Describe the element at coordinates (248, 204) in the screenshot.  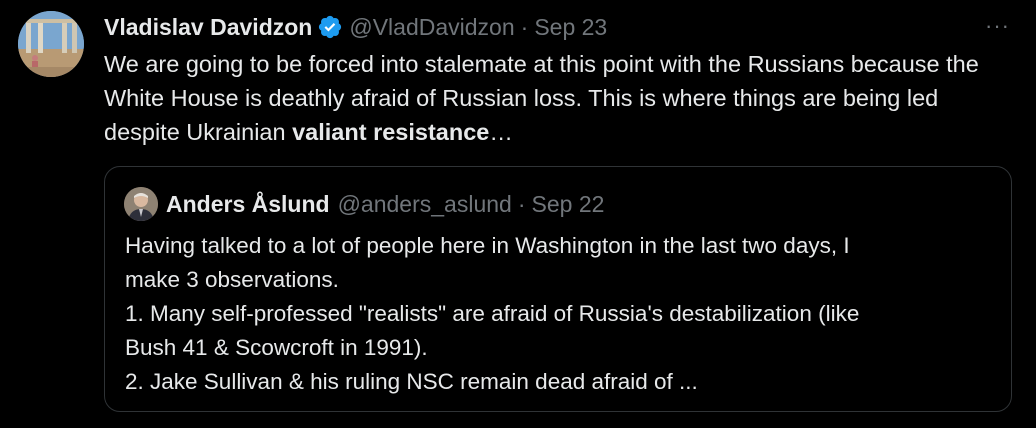
I see `quoted-author-name: Anders Åslund` at that location.